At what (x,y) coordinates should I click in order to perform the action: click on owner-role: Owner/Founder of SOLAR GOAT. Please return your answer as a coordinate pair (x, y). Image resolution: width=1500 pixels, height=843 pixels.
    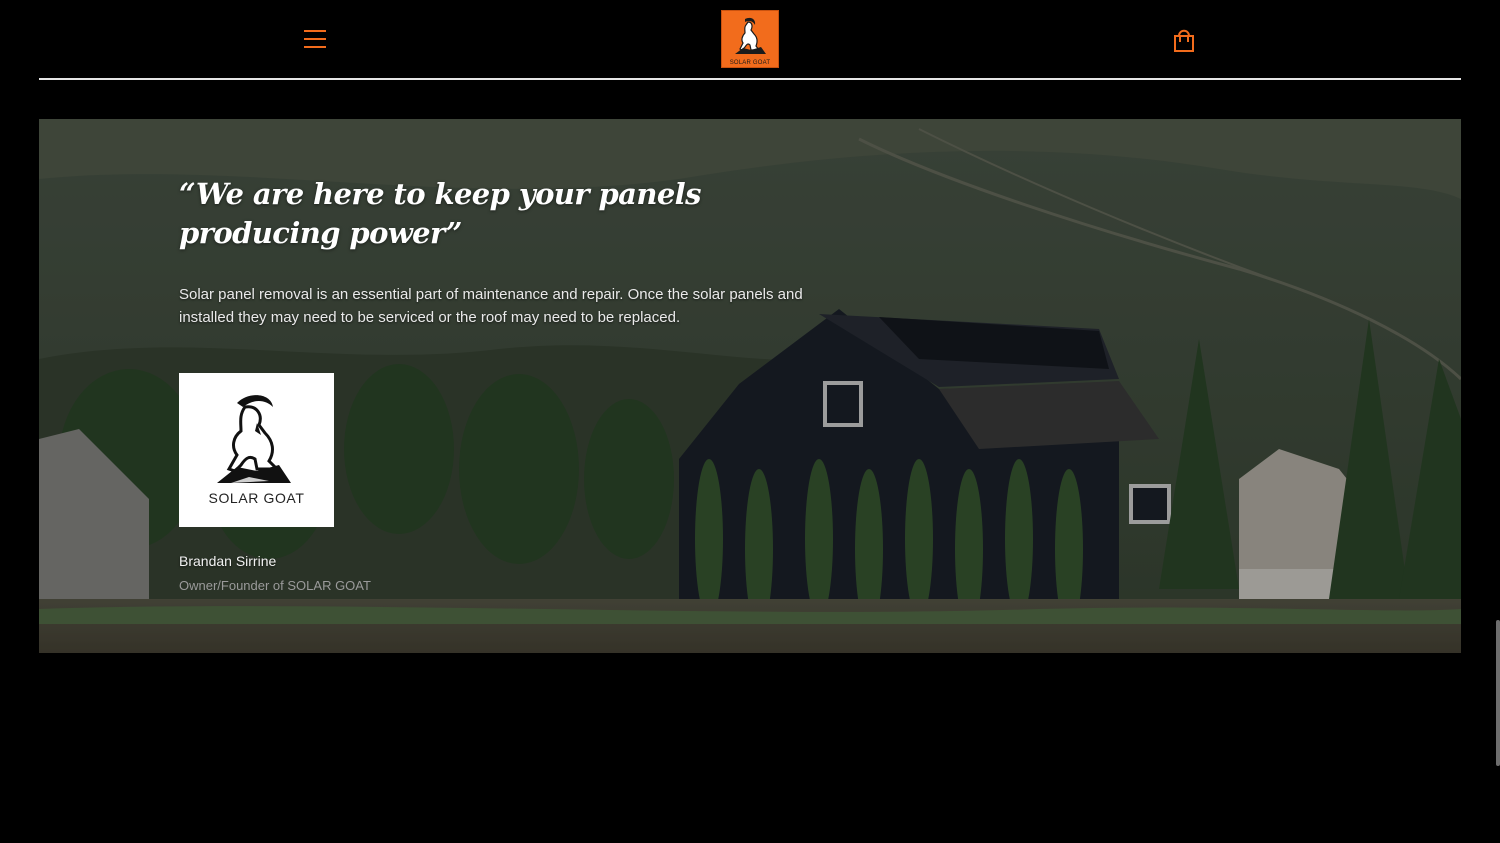
    Looking at the image, I should click on (275, 585).